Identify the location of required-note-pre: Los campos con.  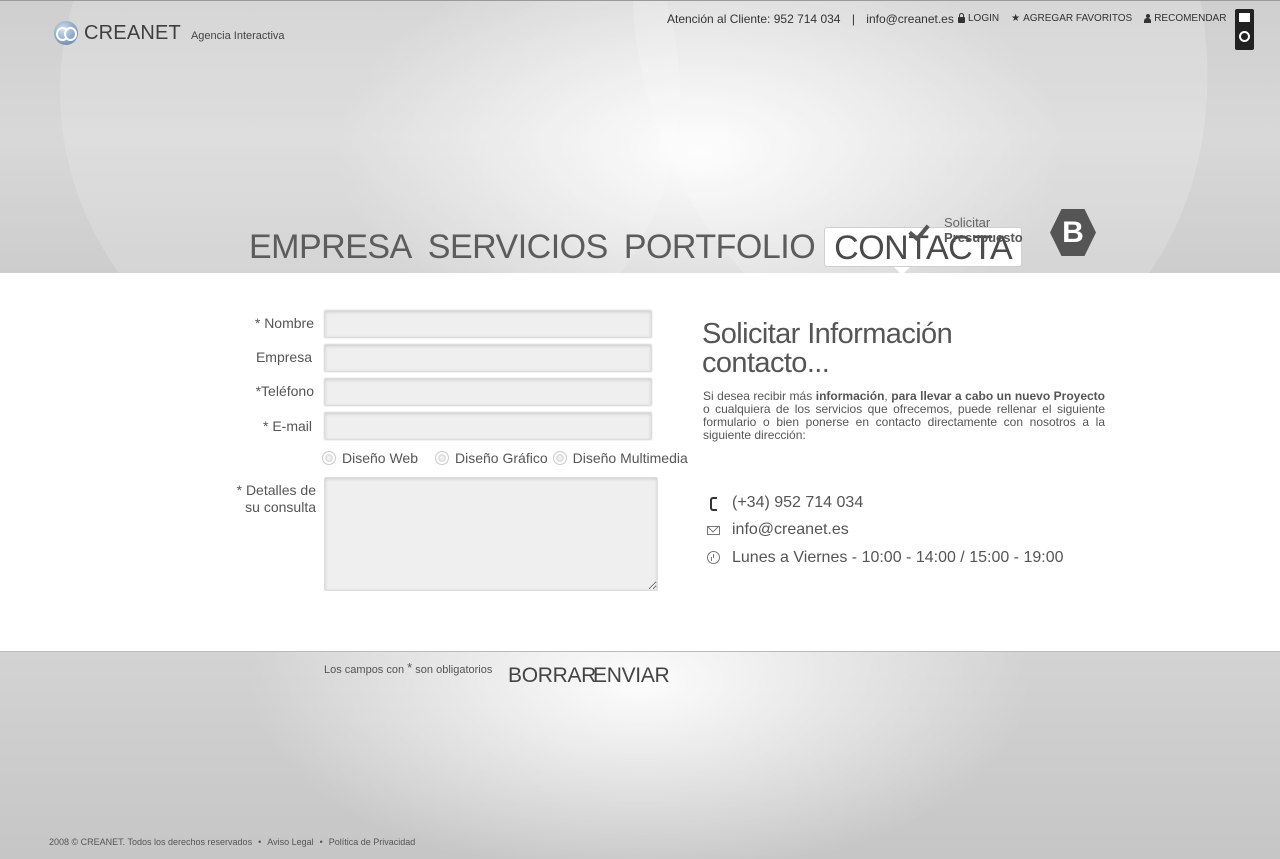
(364, 670).